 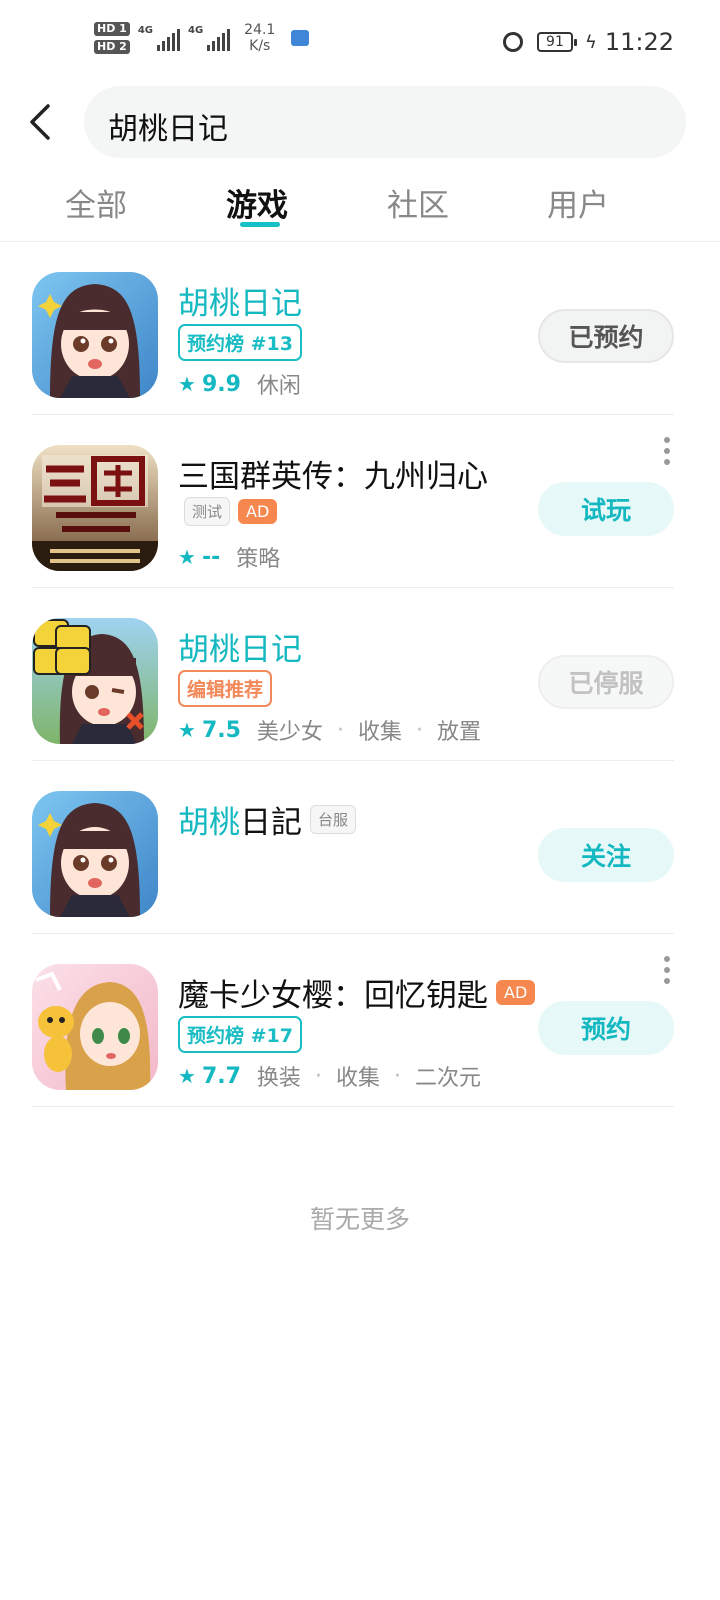 What do you see at coordinates (359, 1219) in the screenshot?
I see `no-more-text: 暂无更多` at bounding box center [359, 1219].